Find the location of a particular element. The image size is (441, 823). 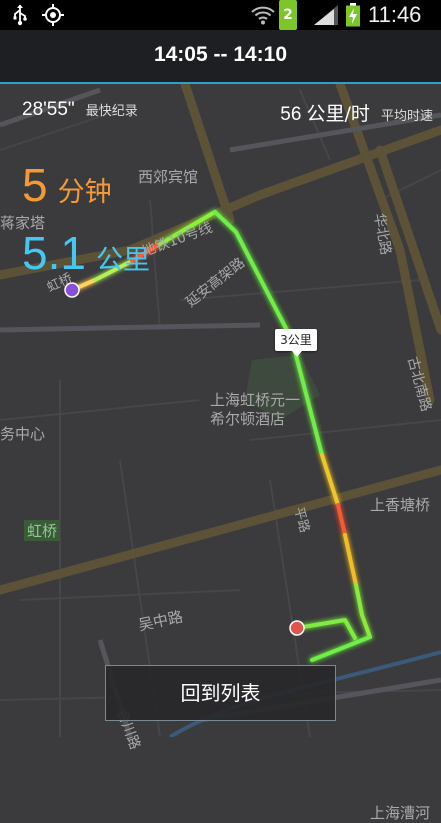

status-time: 11:46 is located at coordinates (395, 14).